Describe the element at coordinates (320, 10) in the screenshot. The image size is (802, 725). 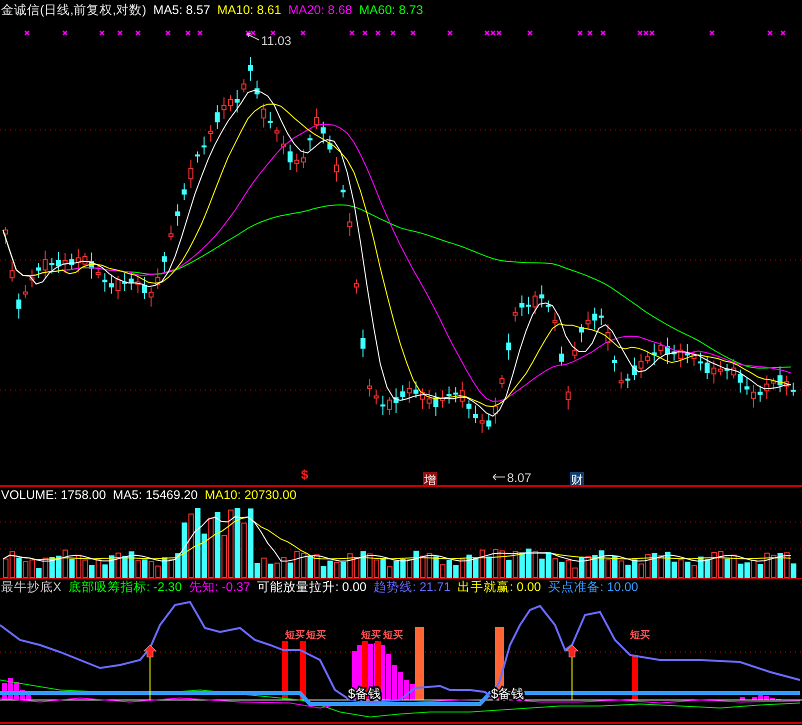
I see `legend-value: MA20: 8.68` at that location.